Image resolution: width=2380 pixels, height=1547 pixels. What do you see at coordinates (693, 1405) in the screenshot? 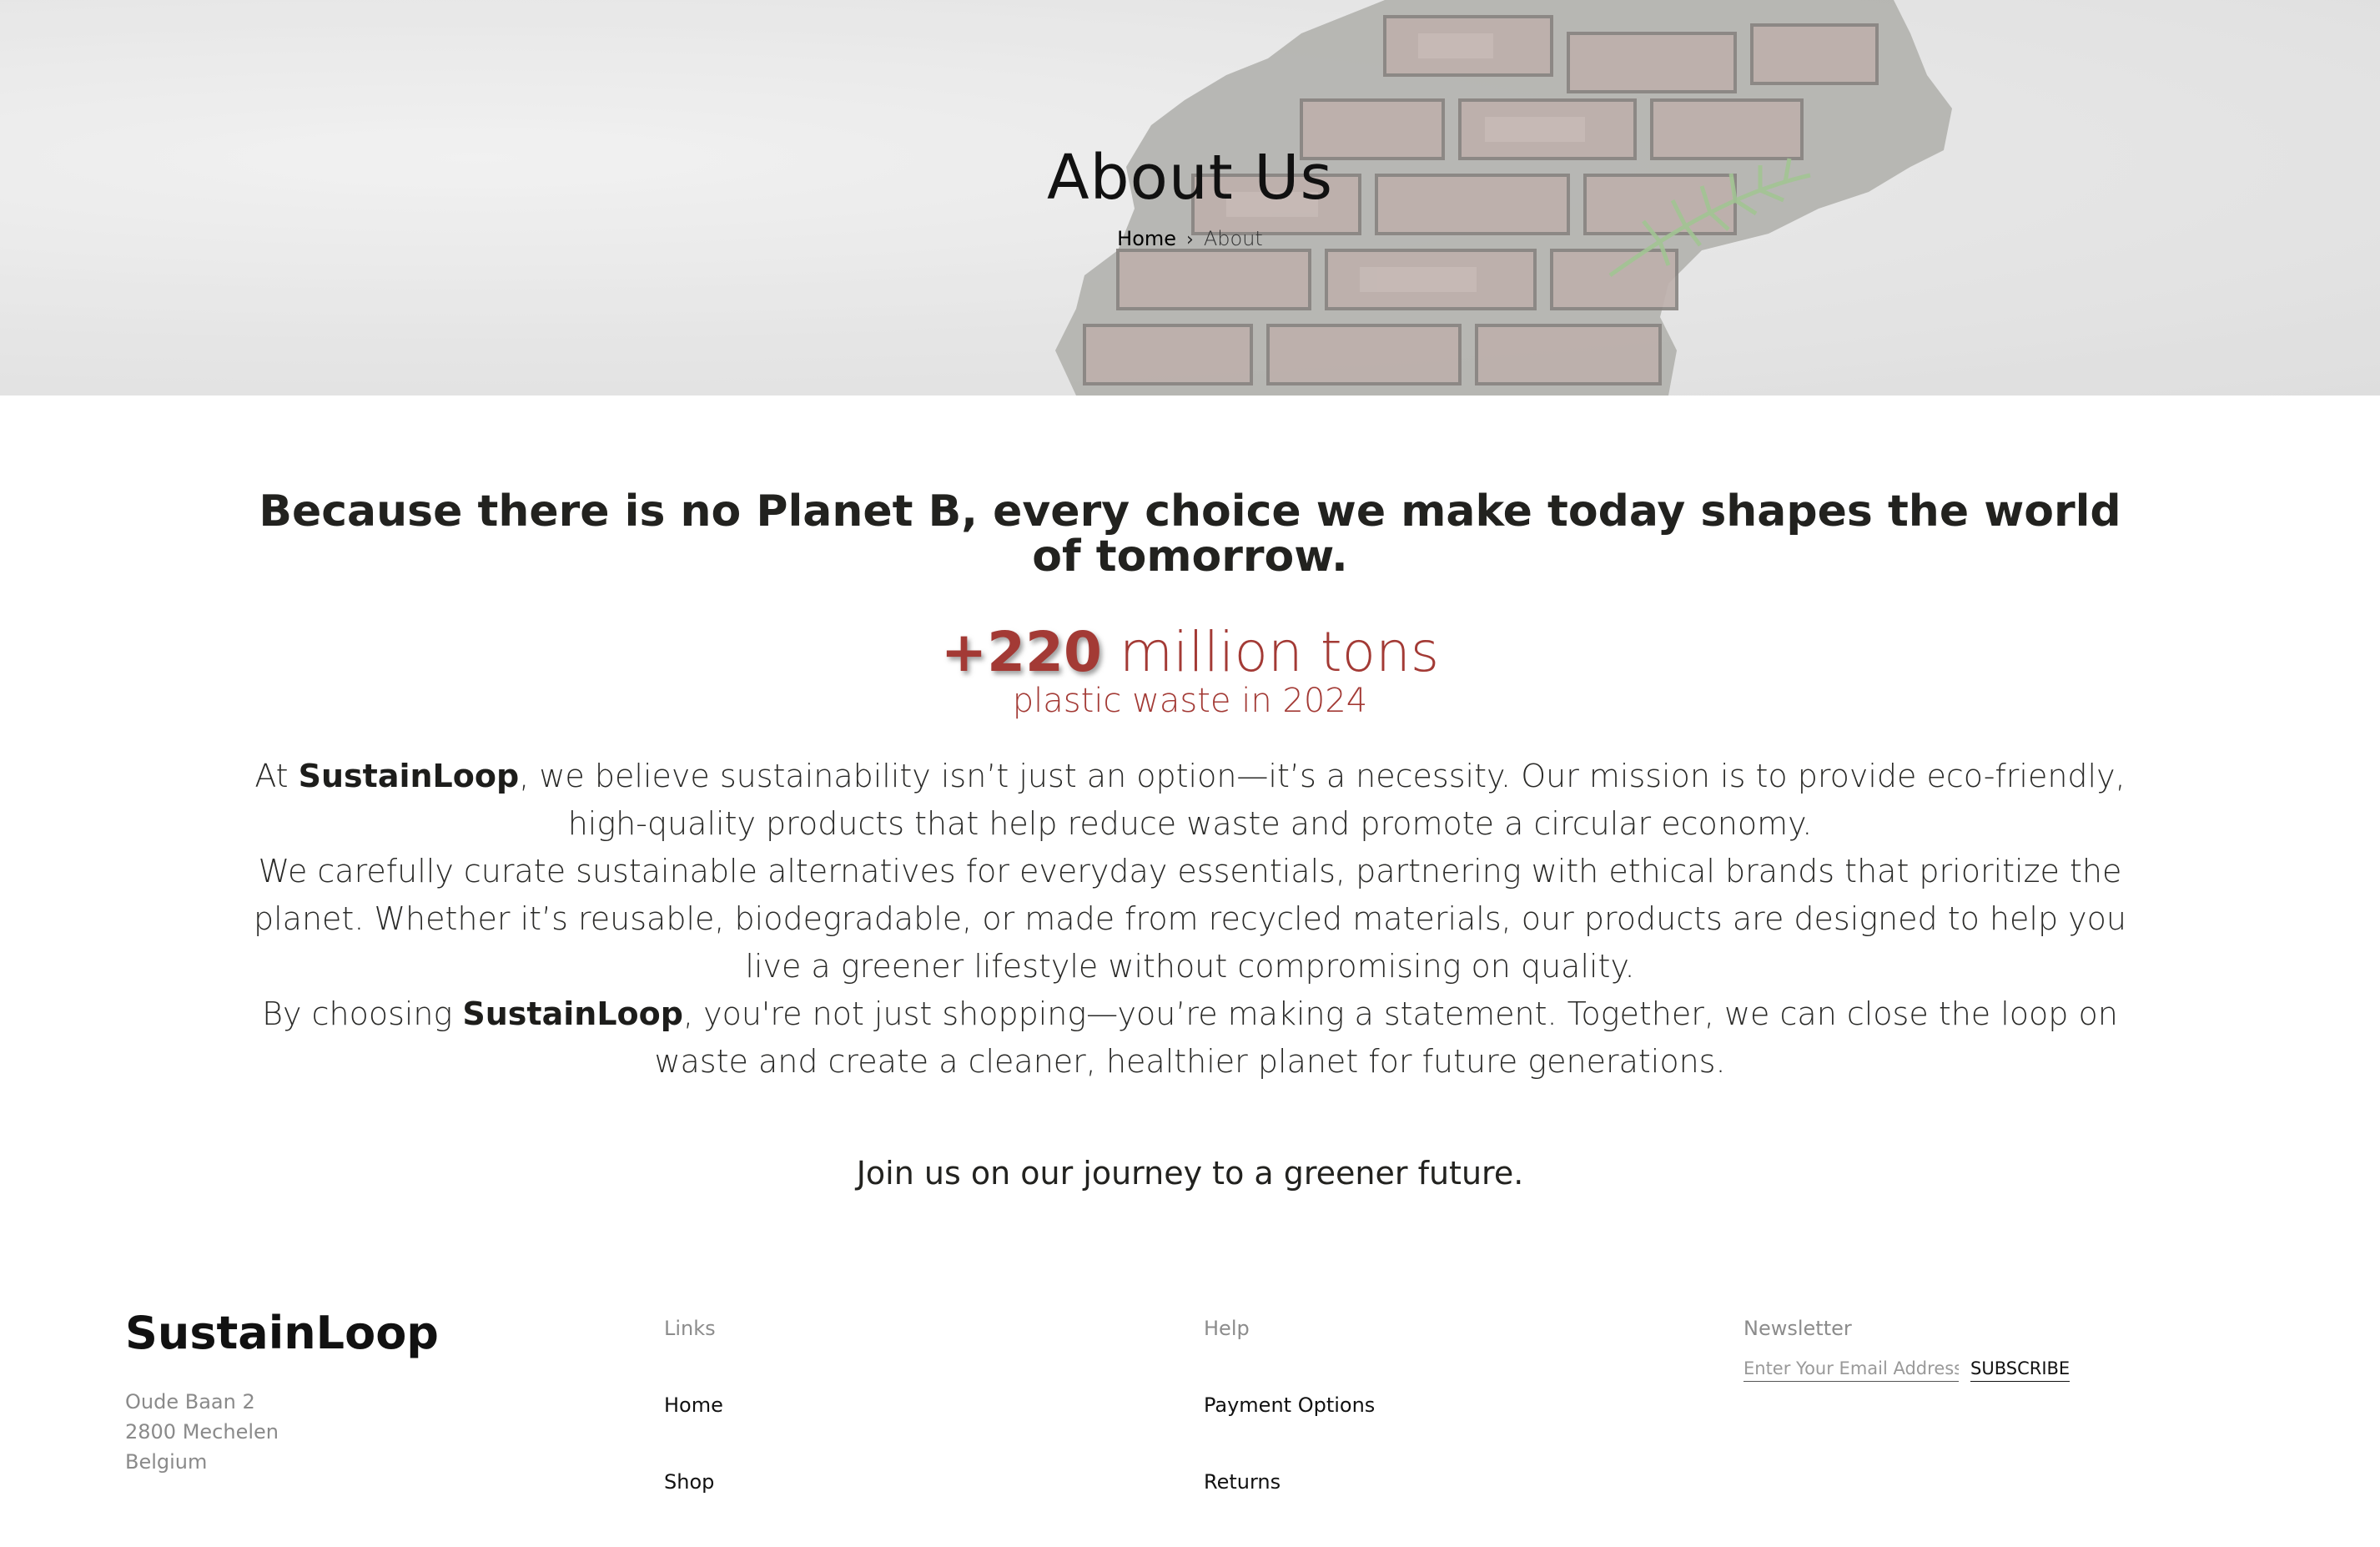
I see `footer-link-home: Home` at bounding box center [693, 1405].